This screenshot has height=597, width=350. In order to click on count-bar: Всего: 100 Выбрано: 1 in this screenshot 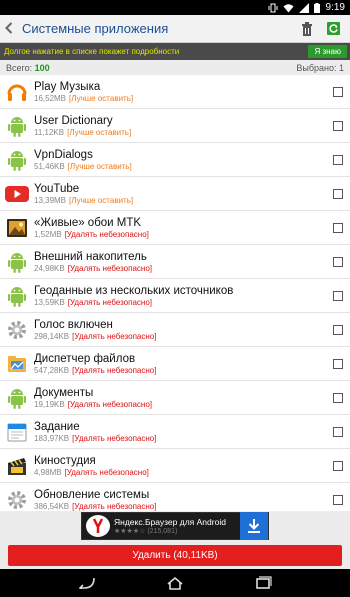, I will do `click(175, 67)`.